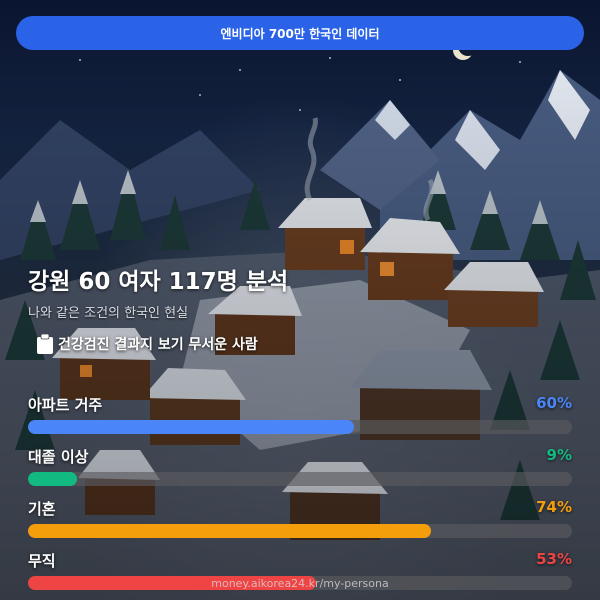 The width and height of the screenshot is (600, 600). I want to click on top-banner: 엔비디아 700만 한국인 데이터, so click(300, 33).